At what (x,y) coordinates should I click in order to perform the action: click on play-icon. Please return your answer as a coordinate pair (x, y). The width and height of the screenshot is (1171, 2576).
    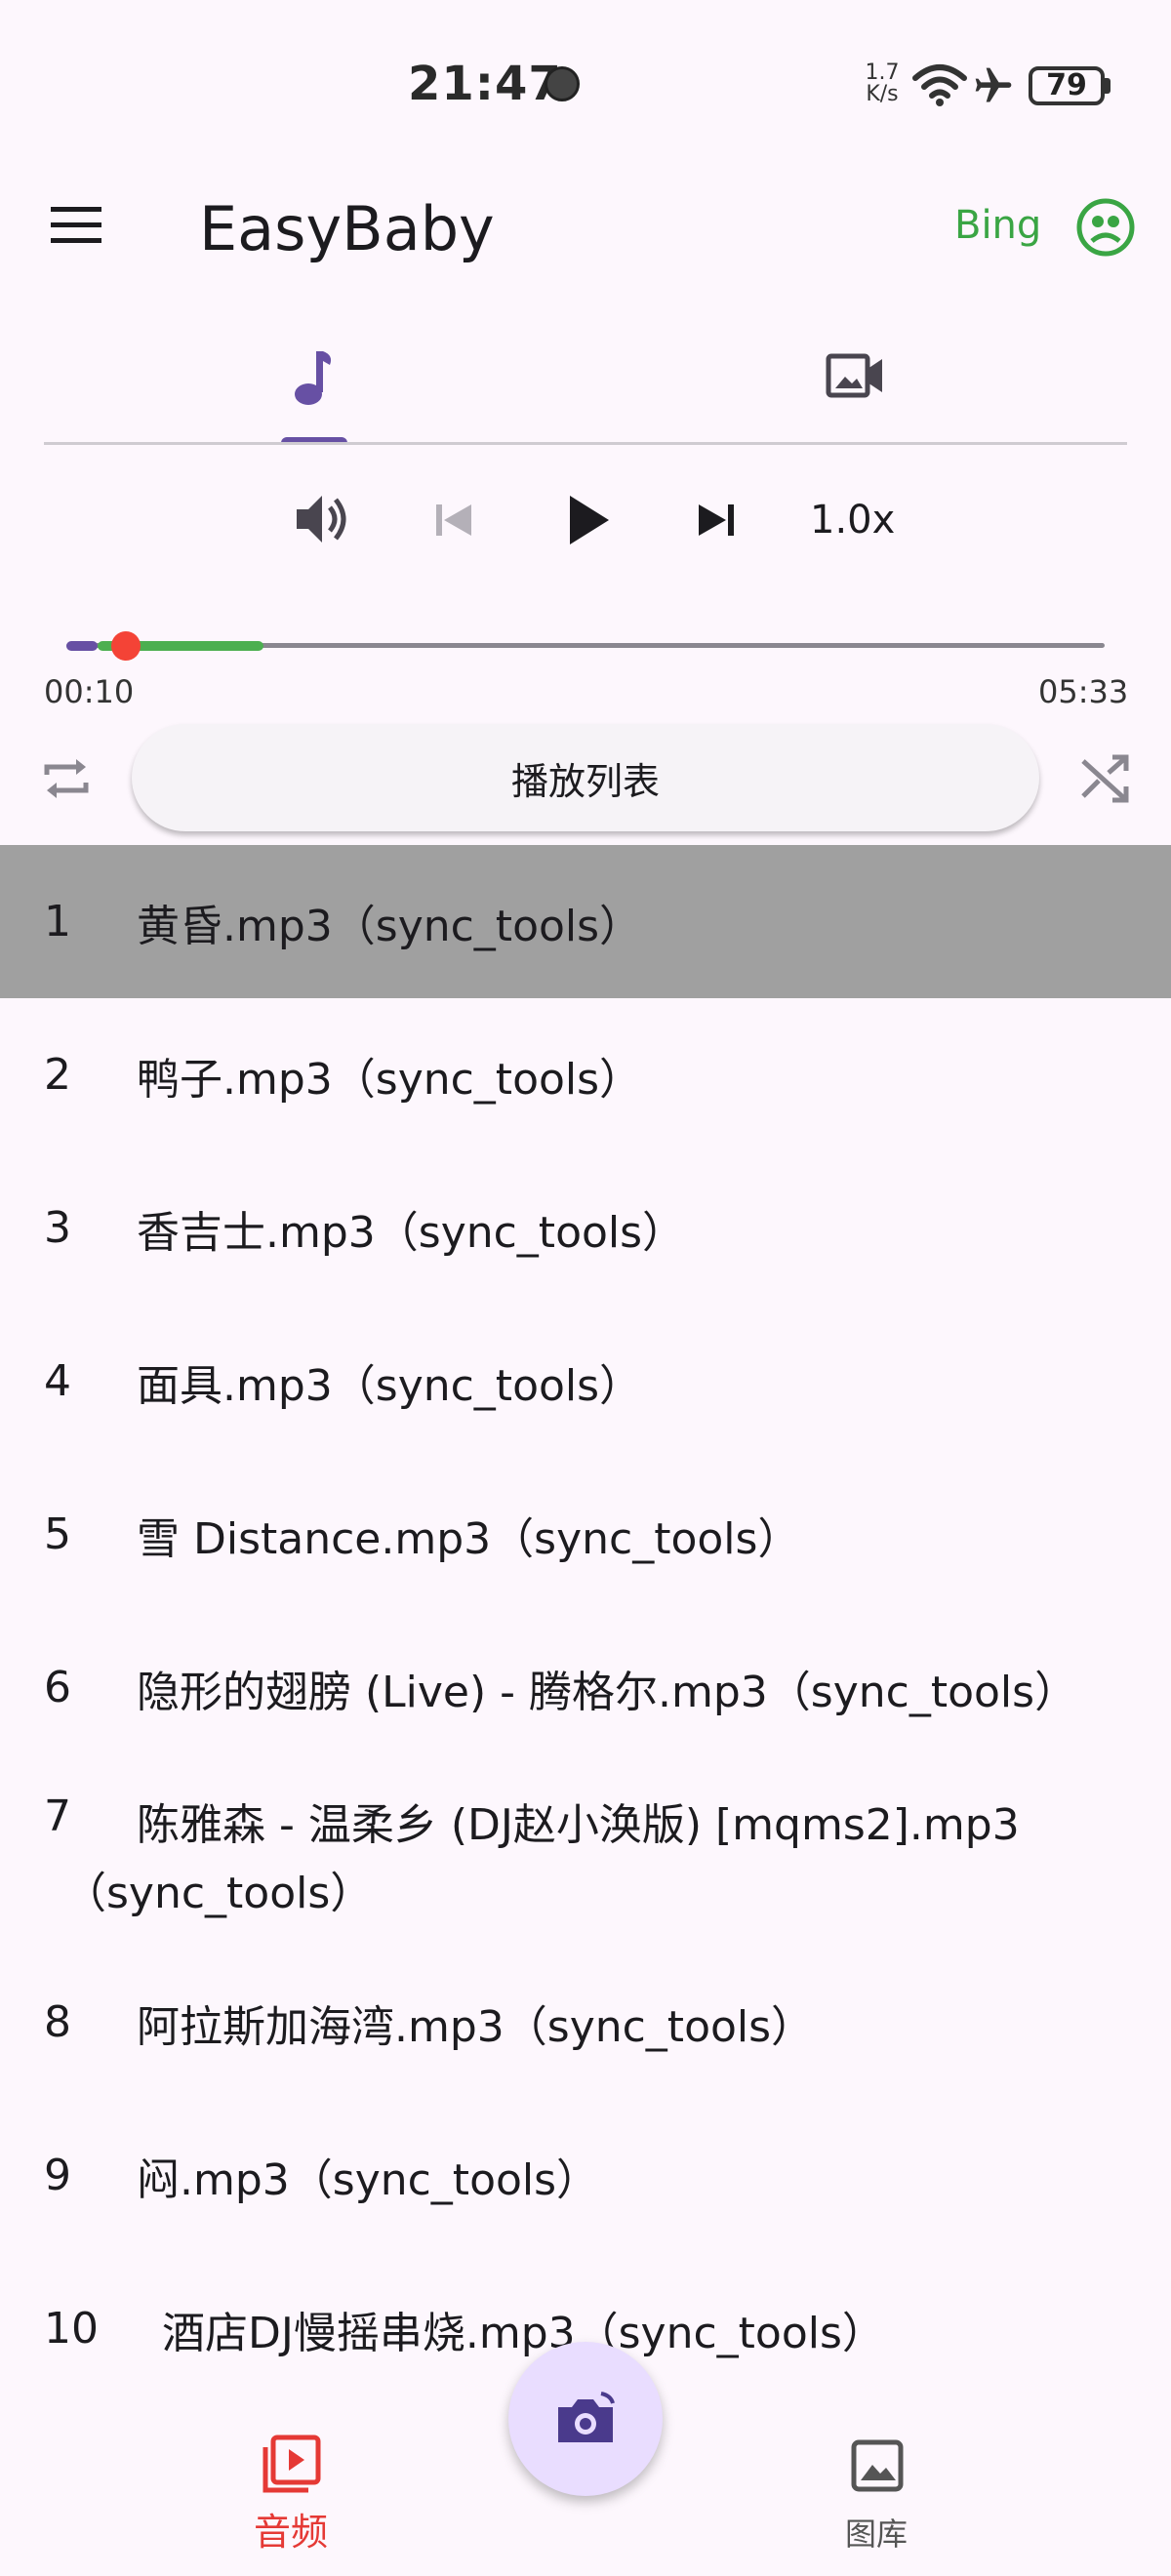
    Looking at the image, I should click on (588, 520).